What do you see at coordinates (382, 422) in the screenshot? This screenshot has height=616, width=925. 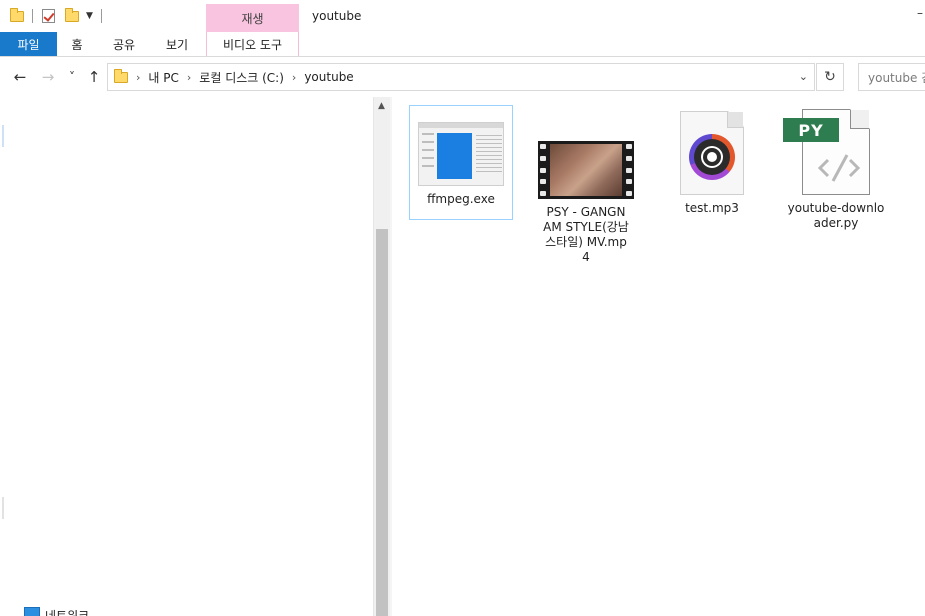 I see `scrollbar-thumb` at bounding box center [382, 422].